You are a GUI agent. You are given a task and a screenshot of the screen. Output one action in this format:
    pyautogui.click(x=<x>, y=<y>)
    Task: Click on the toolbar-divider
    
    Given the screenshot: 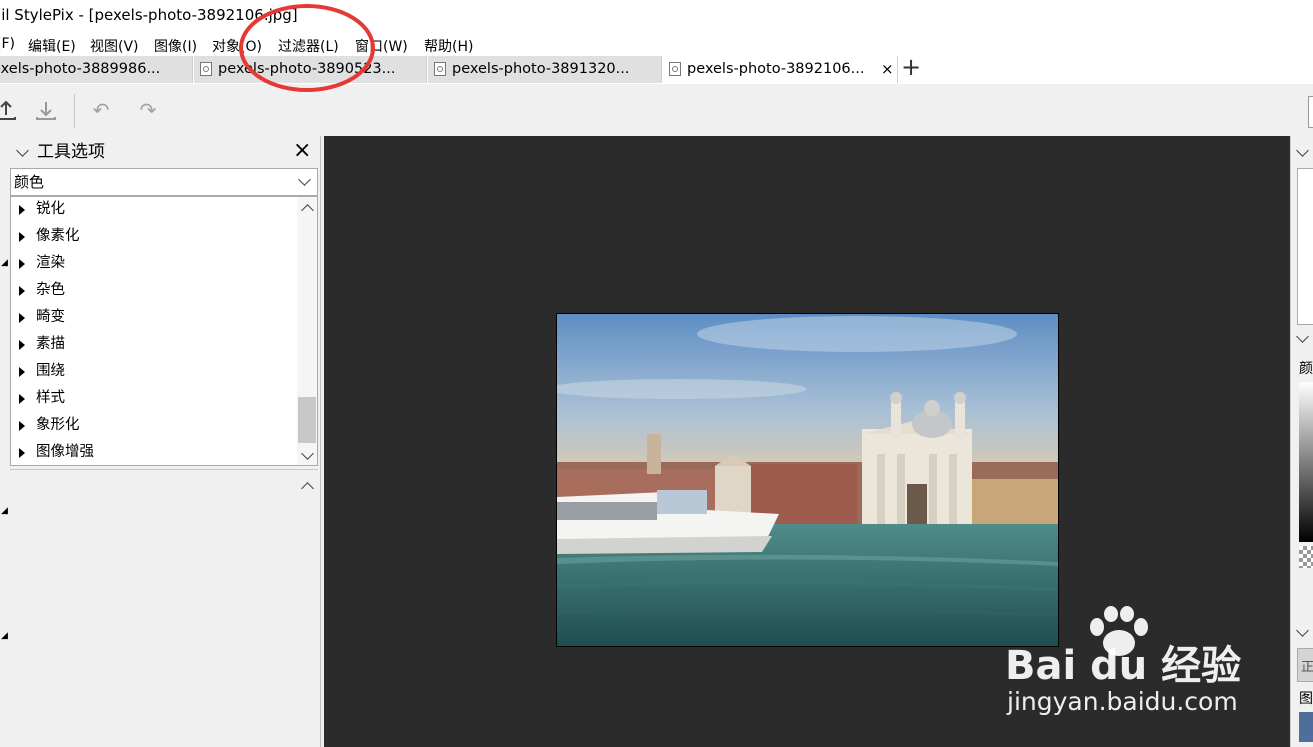 What is the action you would take?
    pyautogui.click(x=74, y=111)
    